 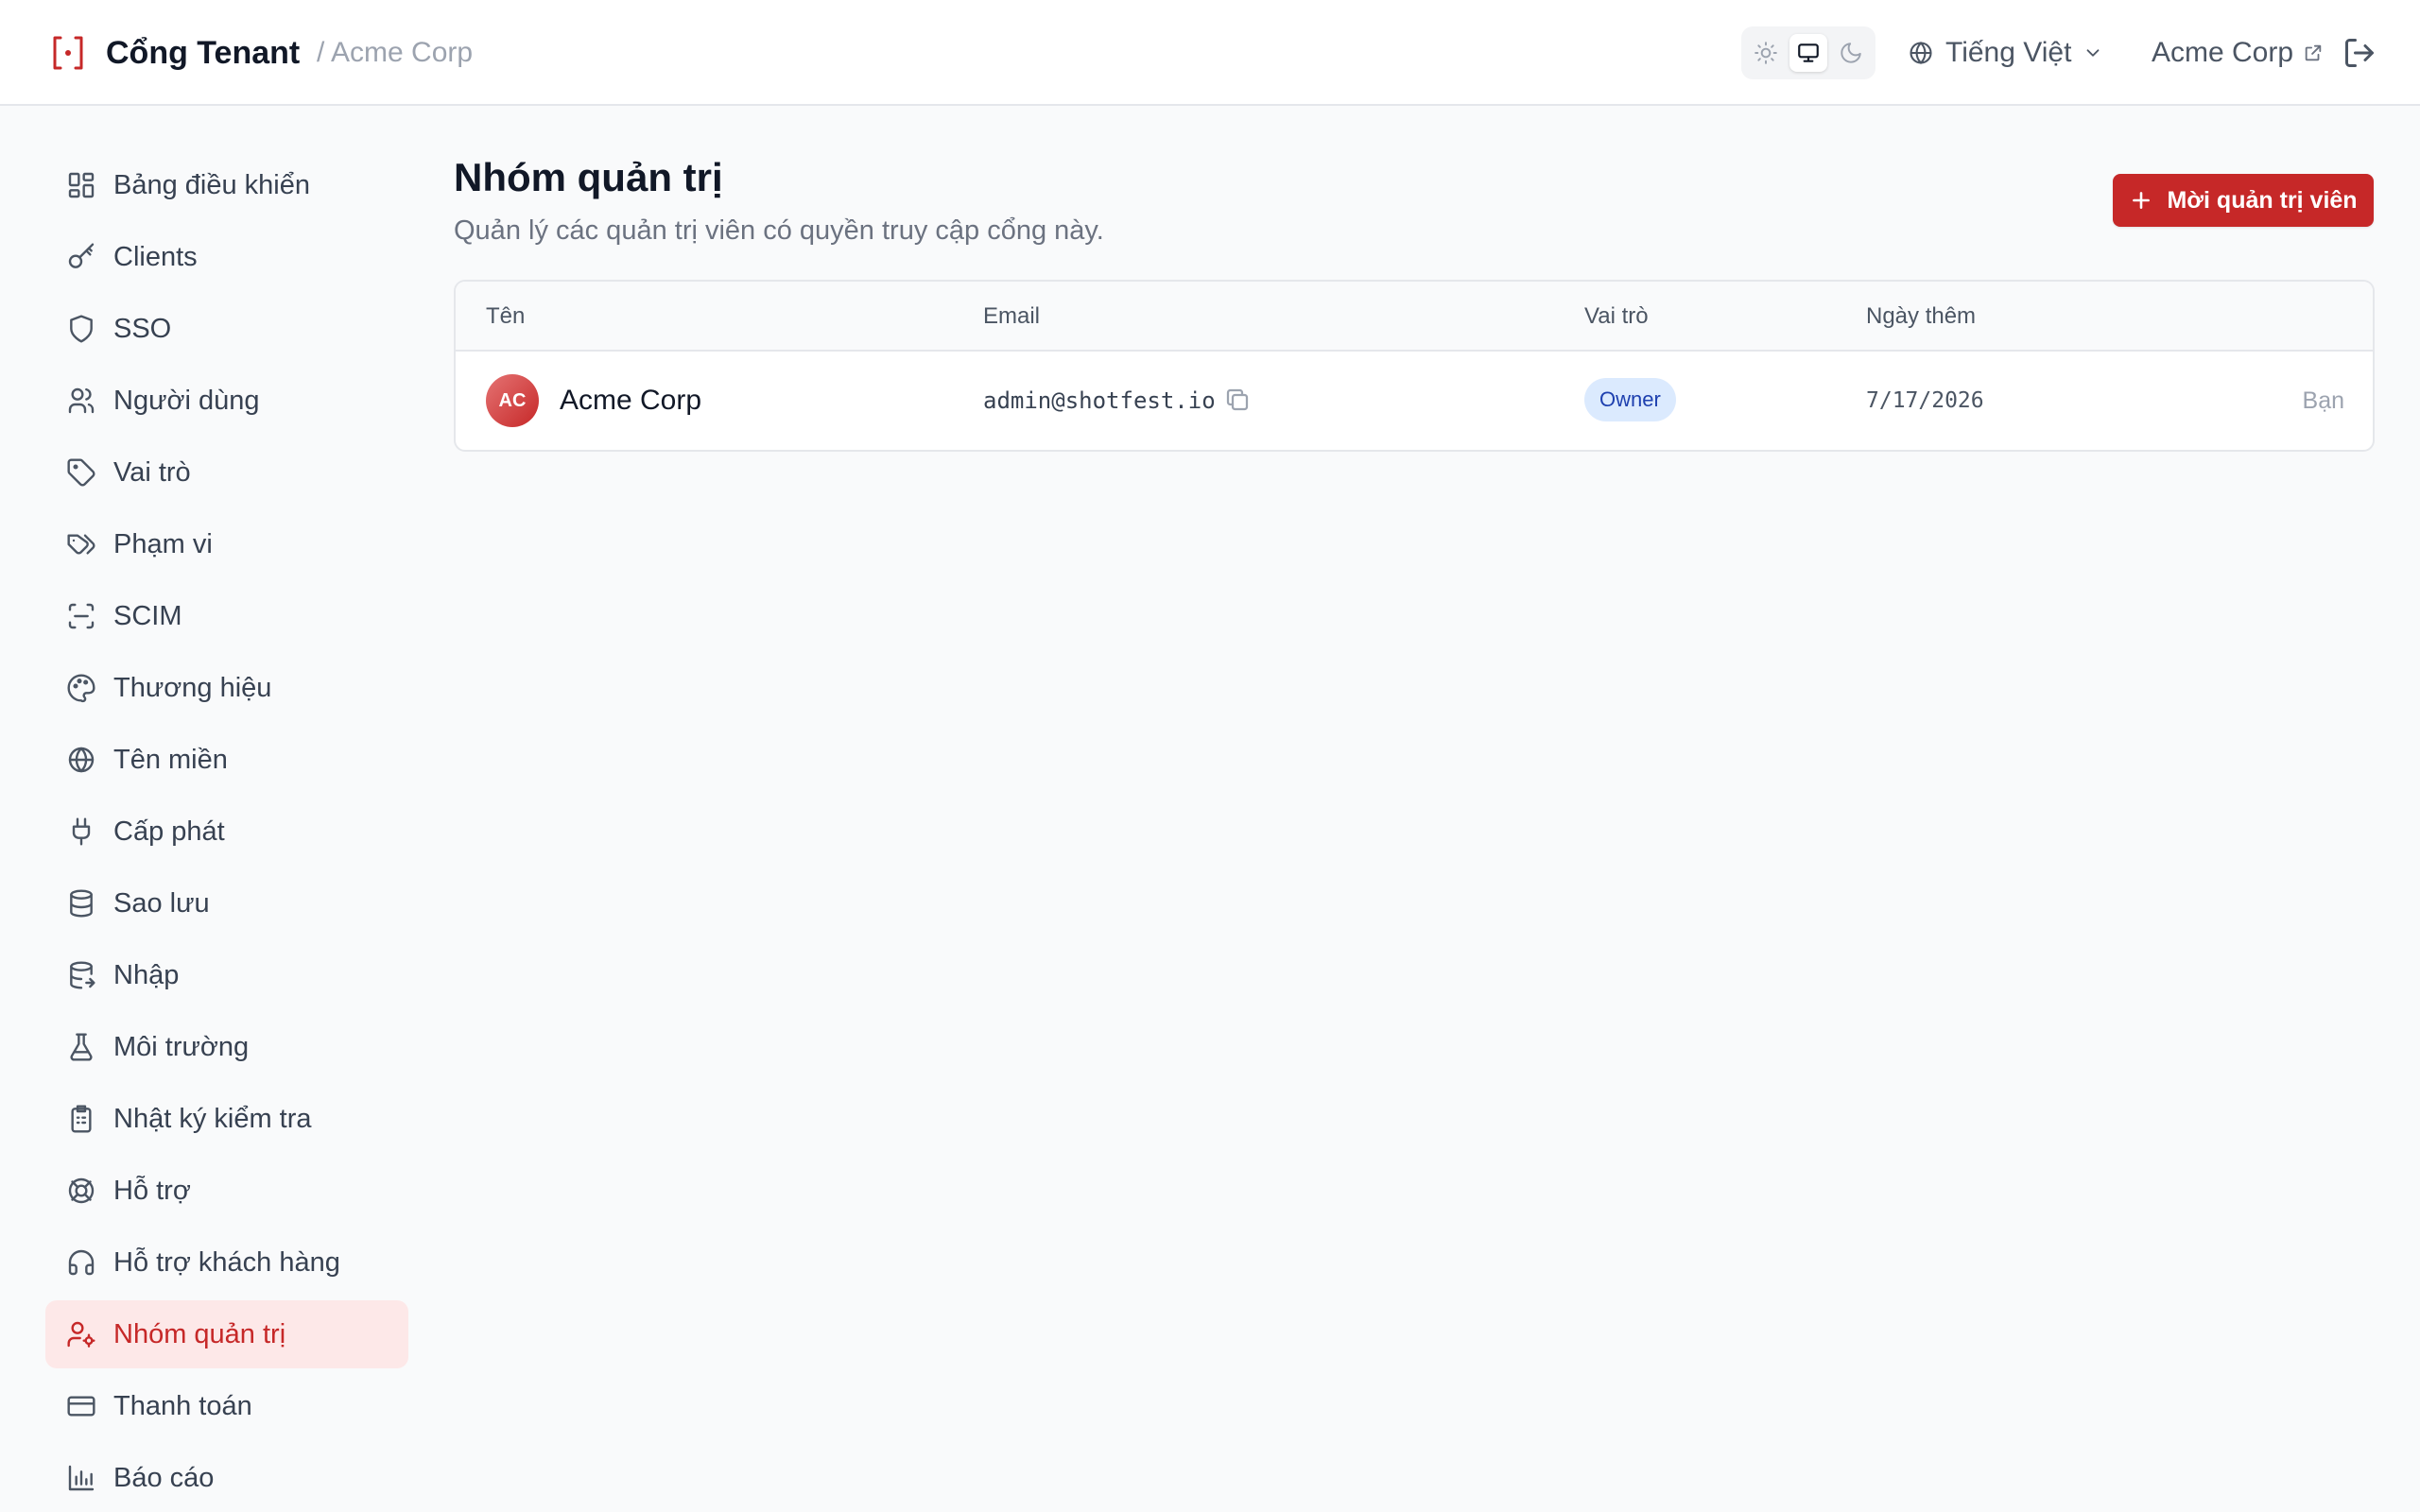 I want to click on lifebuoy-icon, so click(x=81, y=1190).